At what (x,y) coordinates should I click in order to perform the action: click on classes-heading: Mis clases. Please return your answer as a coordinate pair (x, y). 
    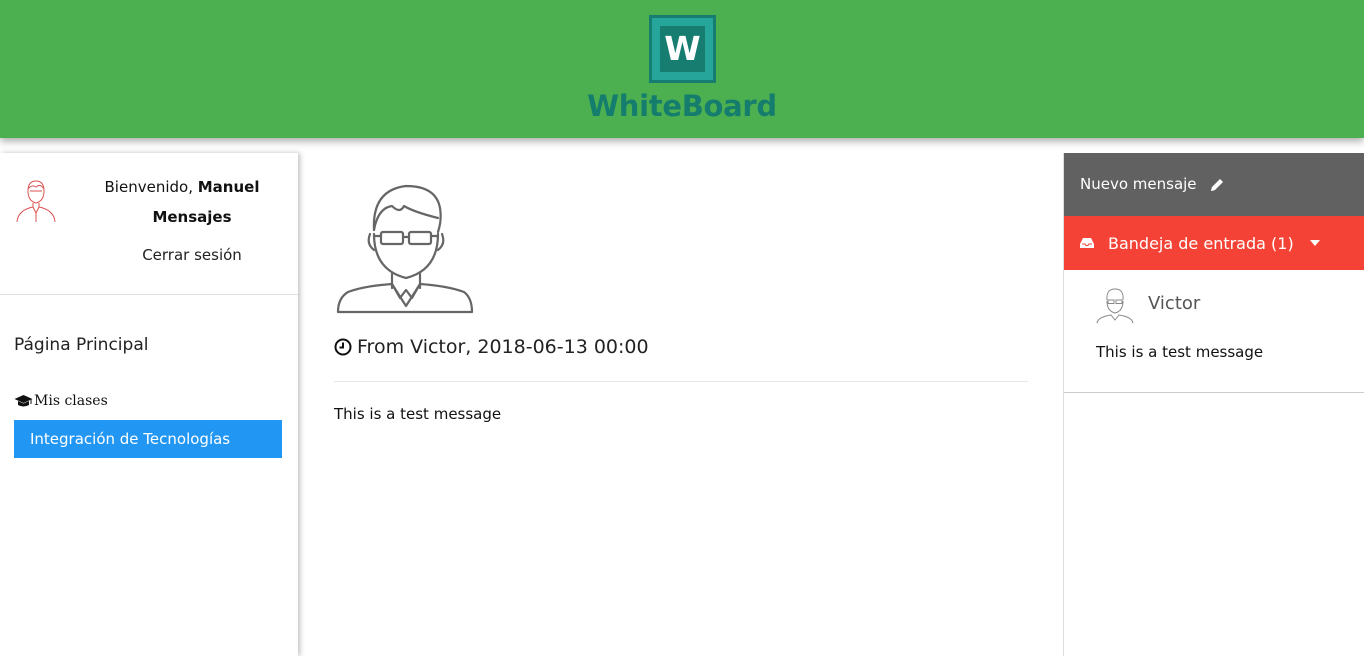
    Looking at the image, I should click on (61, 401).